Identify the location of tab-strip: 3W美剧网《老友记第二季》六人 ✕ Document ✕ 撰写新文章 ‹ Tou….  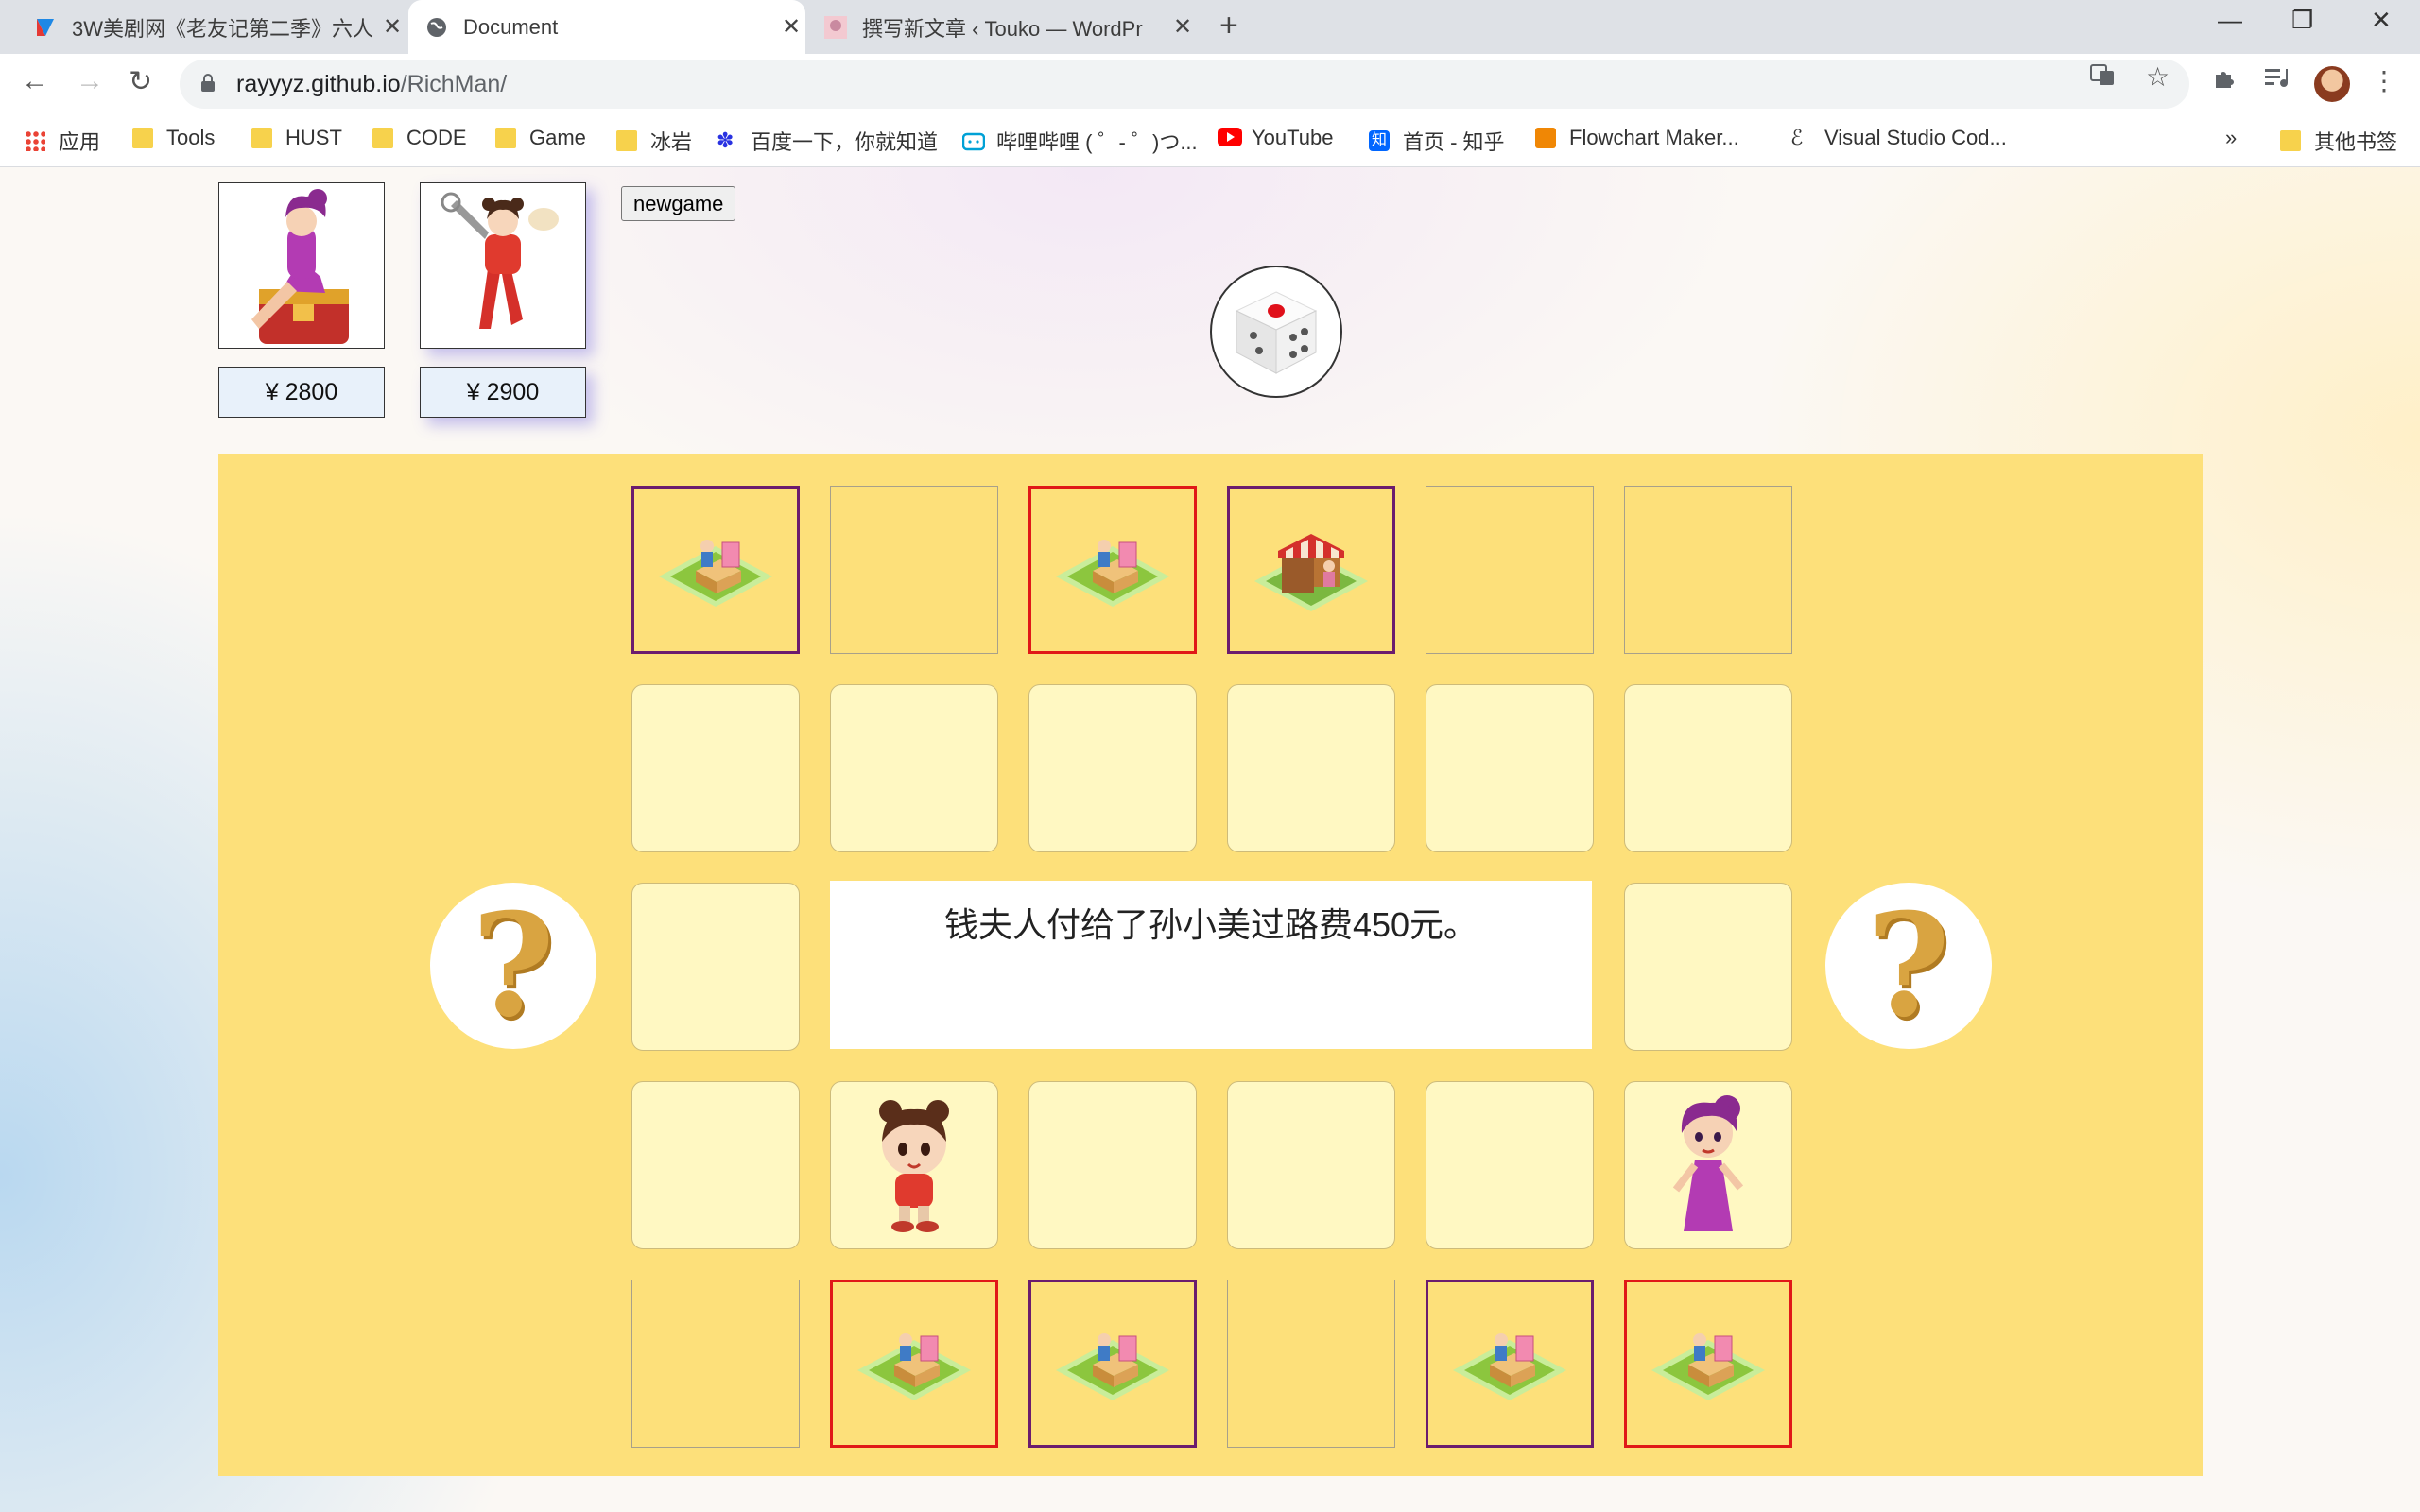
(1210, 27).